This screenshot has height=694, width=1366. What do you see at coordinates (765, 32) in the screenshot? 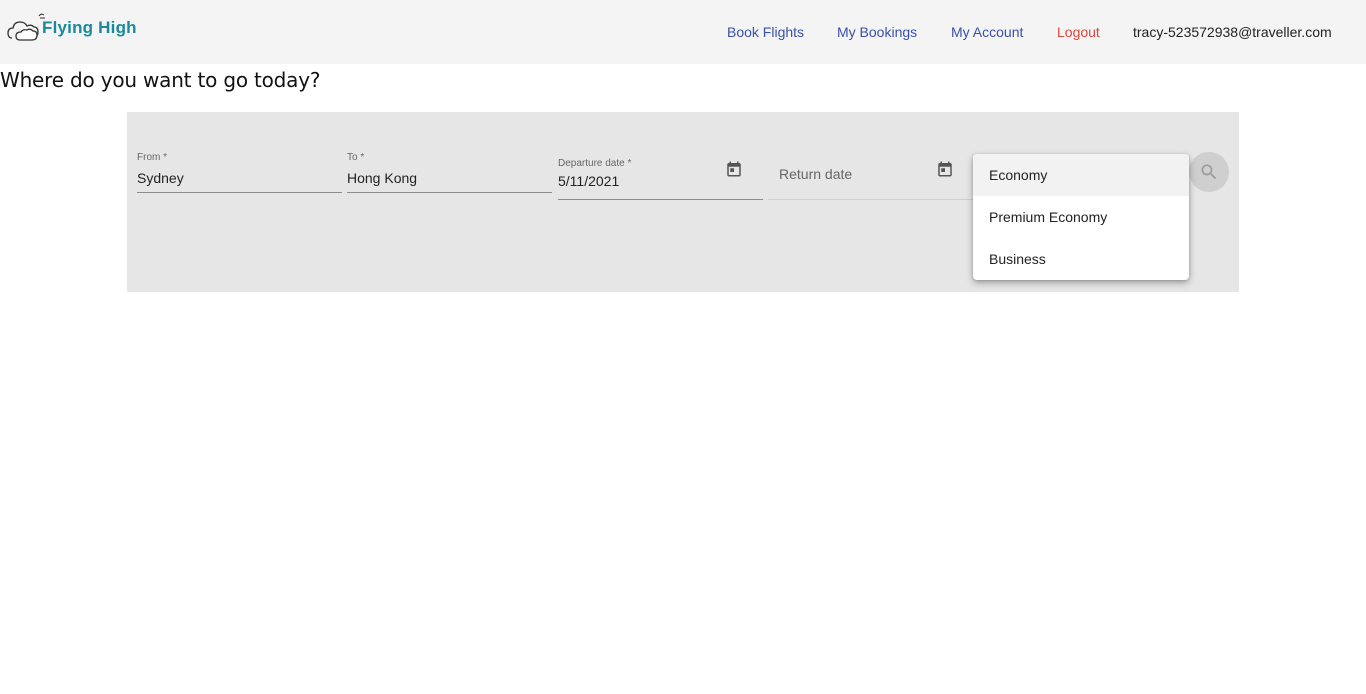
I see `nav-book-flights: Book Flights` at bounding box center [765, 32].